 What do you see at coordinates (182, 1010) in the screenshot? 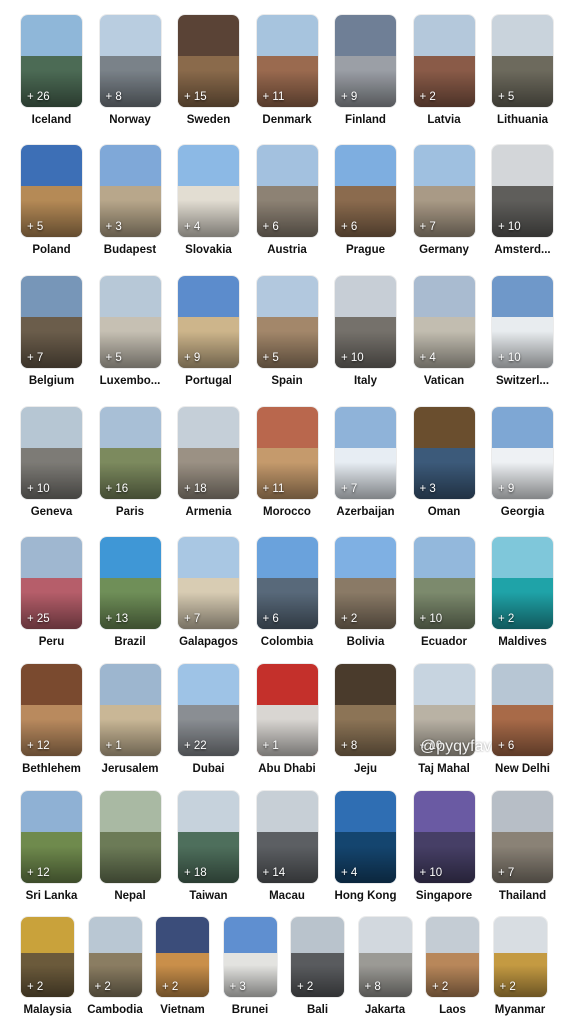
I see `album-label: Vietnam` at bounding box center [182, 1010].